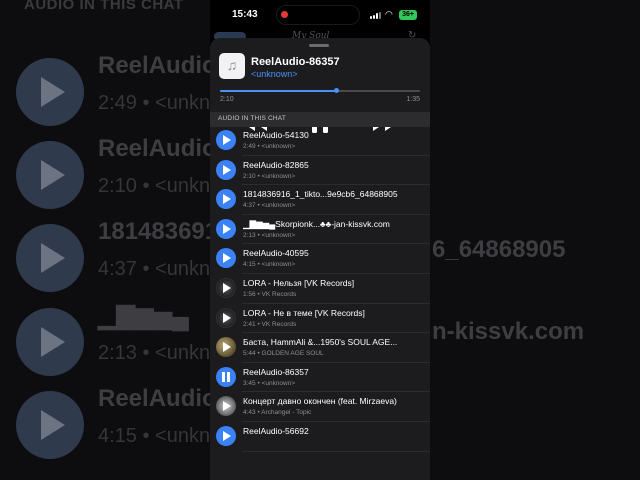 The height and width of the screenshot is (480, 640). I want to click on track-title: ReelAudio-82865, so click(276, 164).